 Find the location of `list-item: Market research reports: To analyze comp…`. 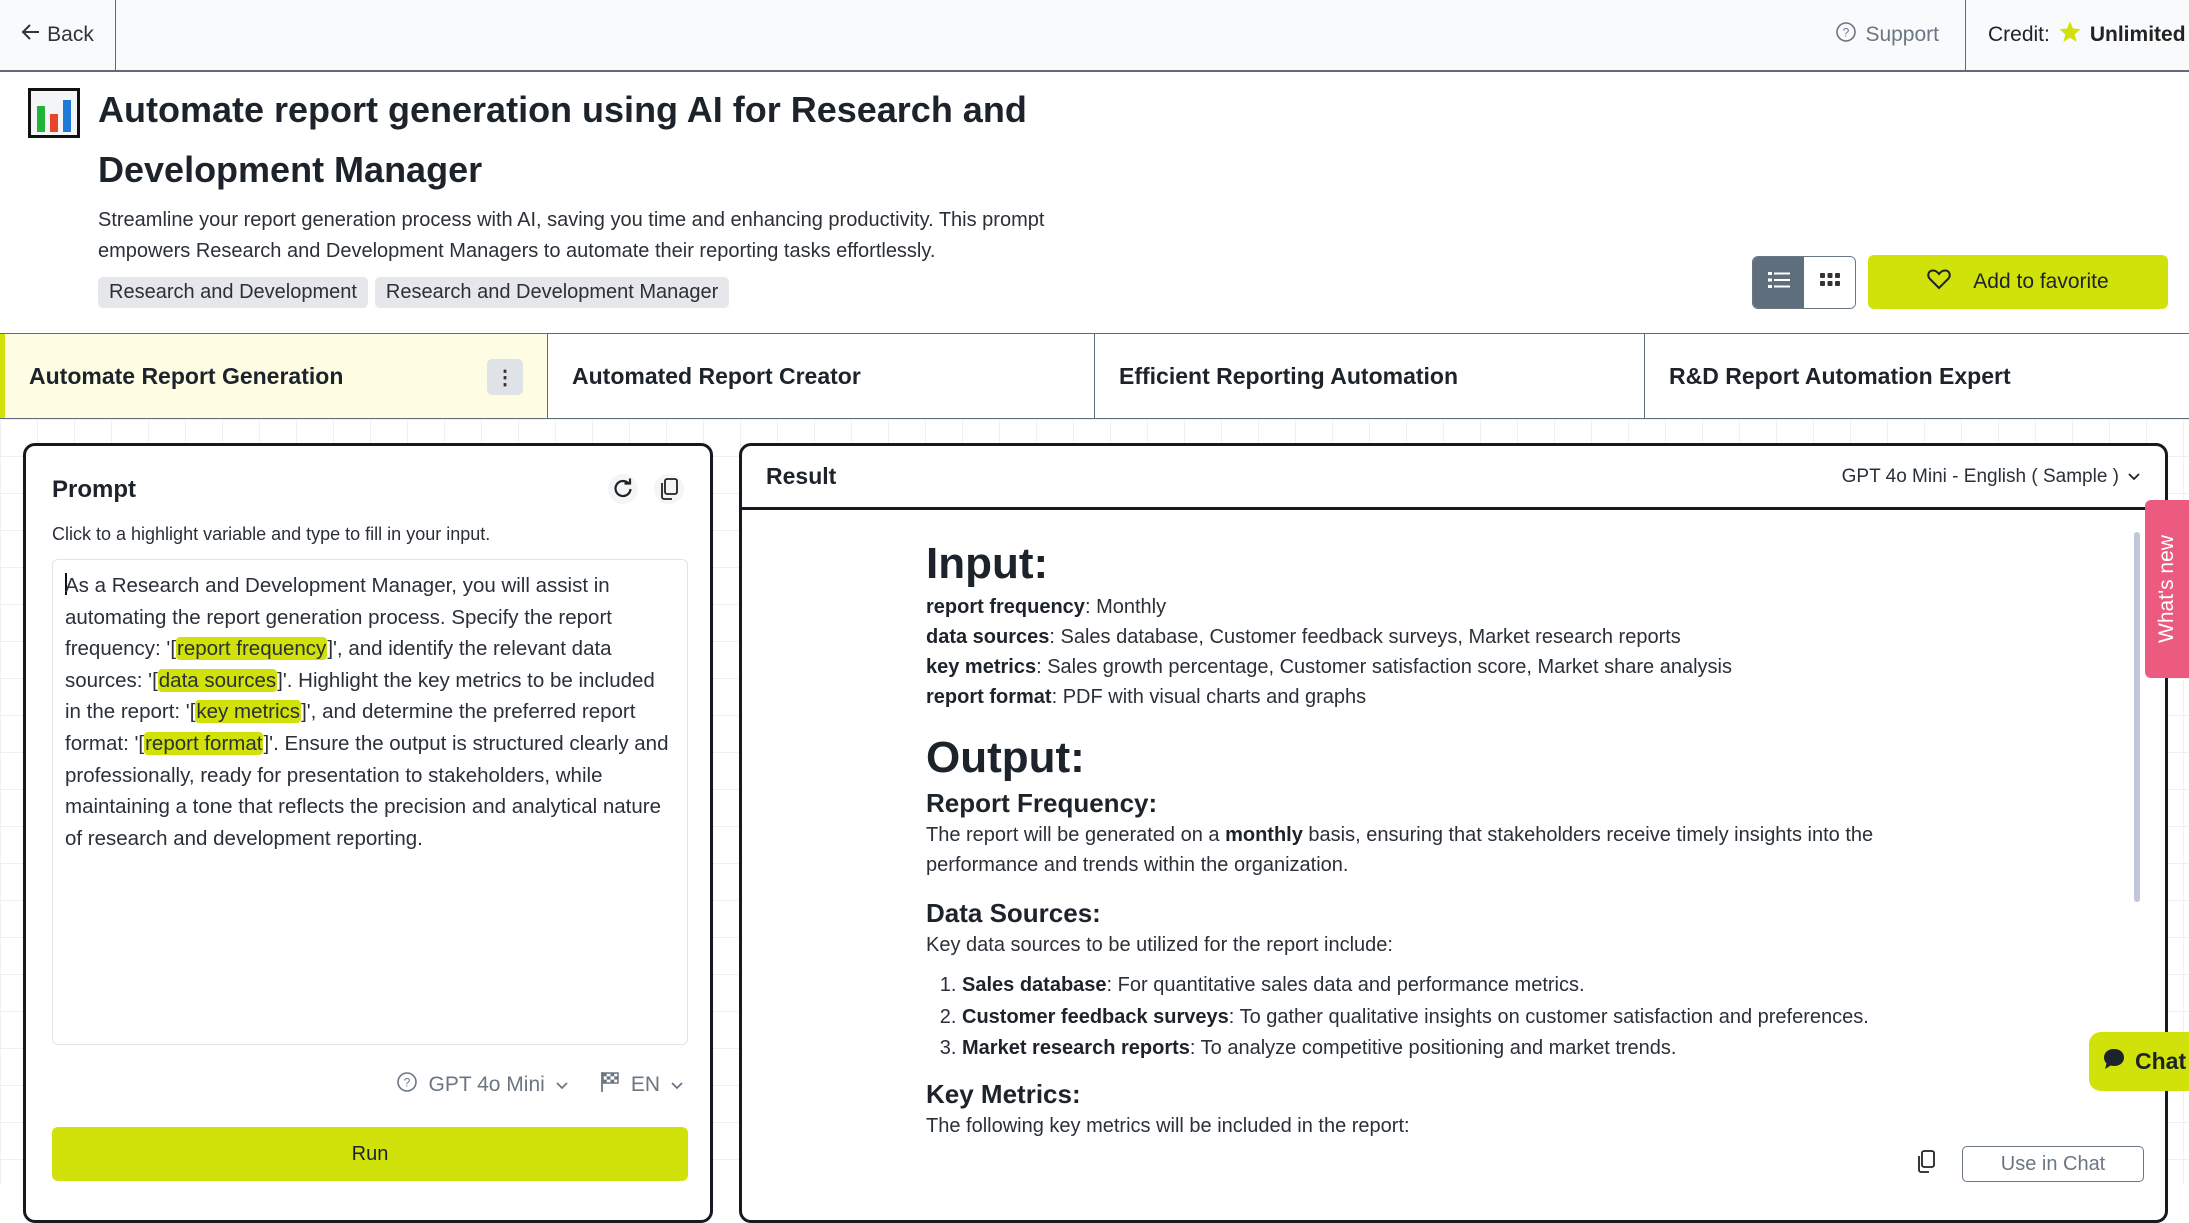

list-item: Market research reports: To analyze comp… is located at coordinates (1474, 1049).